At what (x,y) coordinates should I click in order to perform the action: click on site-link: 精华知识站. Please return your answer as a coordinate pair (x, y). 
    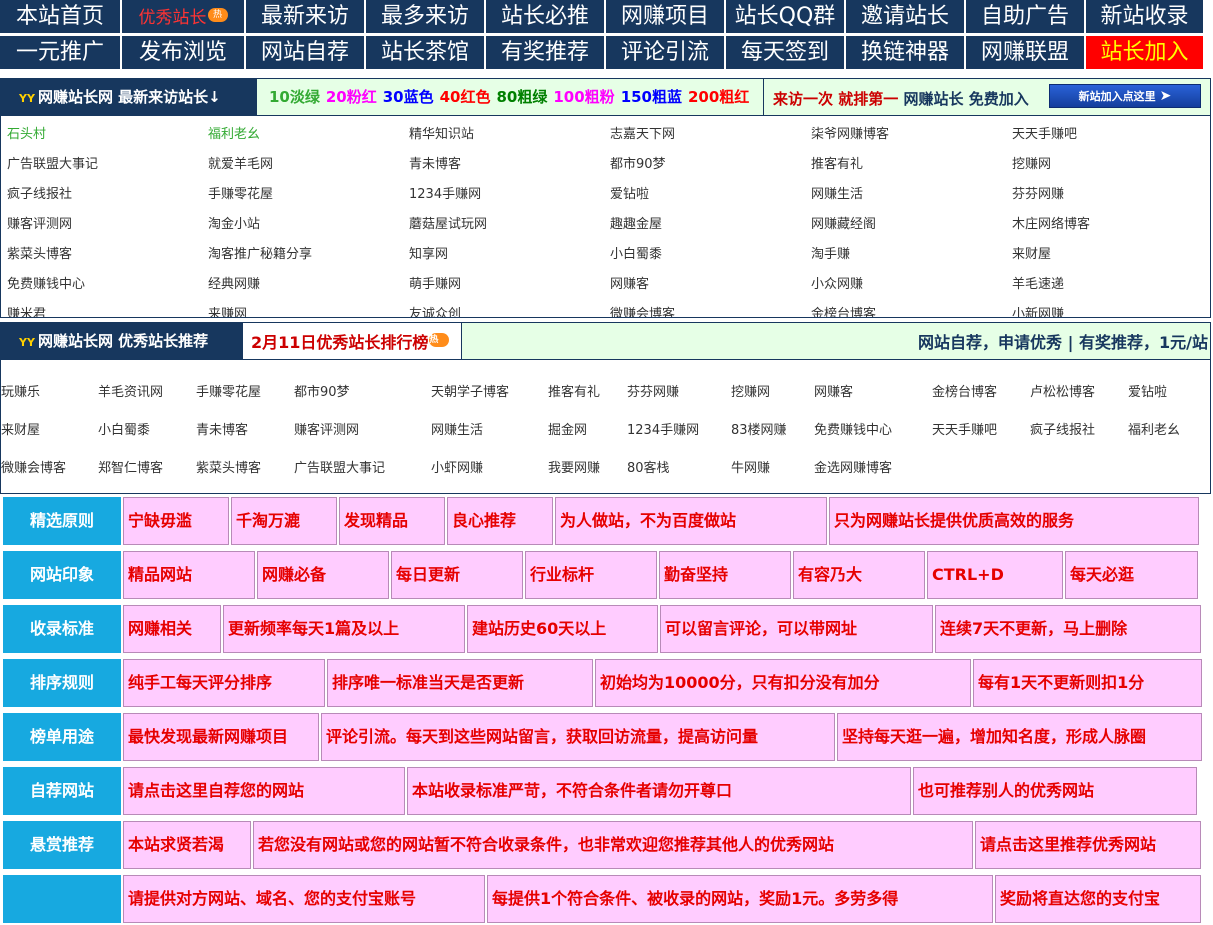
    Looking at the image, I should click on (441, 132).